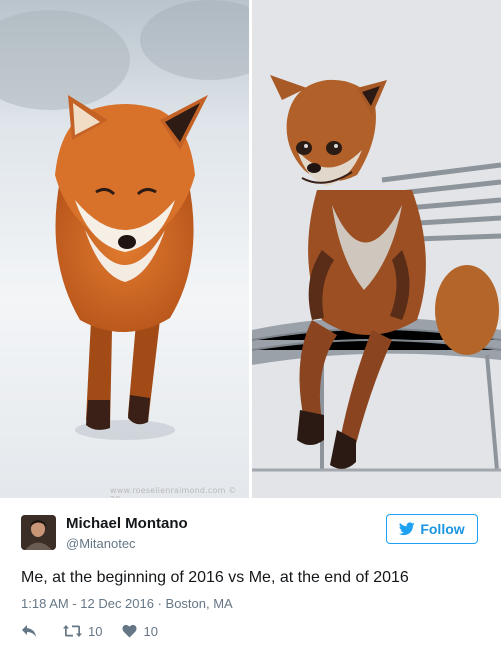  Describe the element at coordinates (130, 631) in the screenshot. I see `heart-icon` at that location.